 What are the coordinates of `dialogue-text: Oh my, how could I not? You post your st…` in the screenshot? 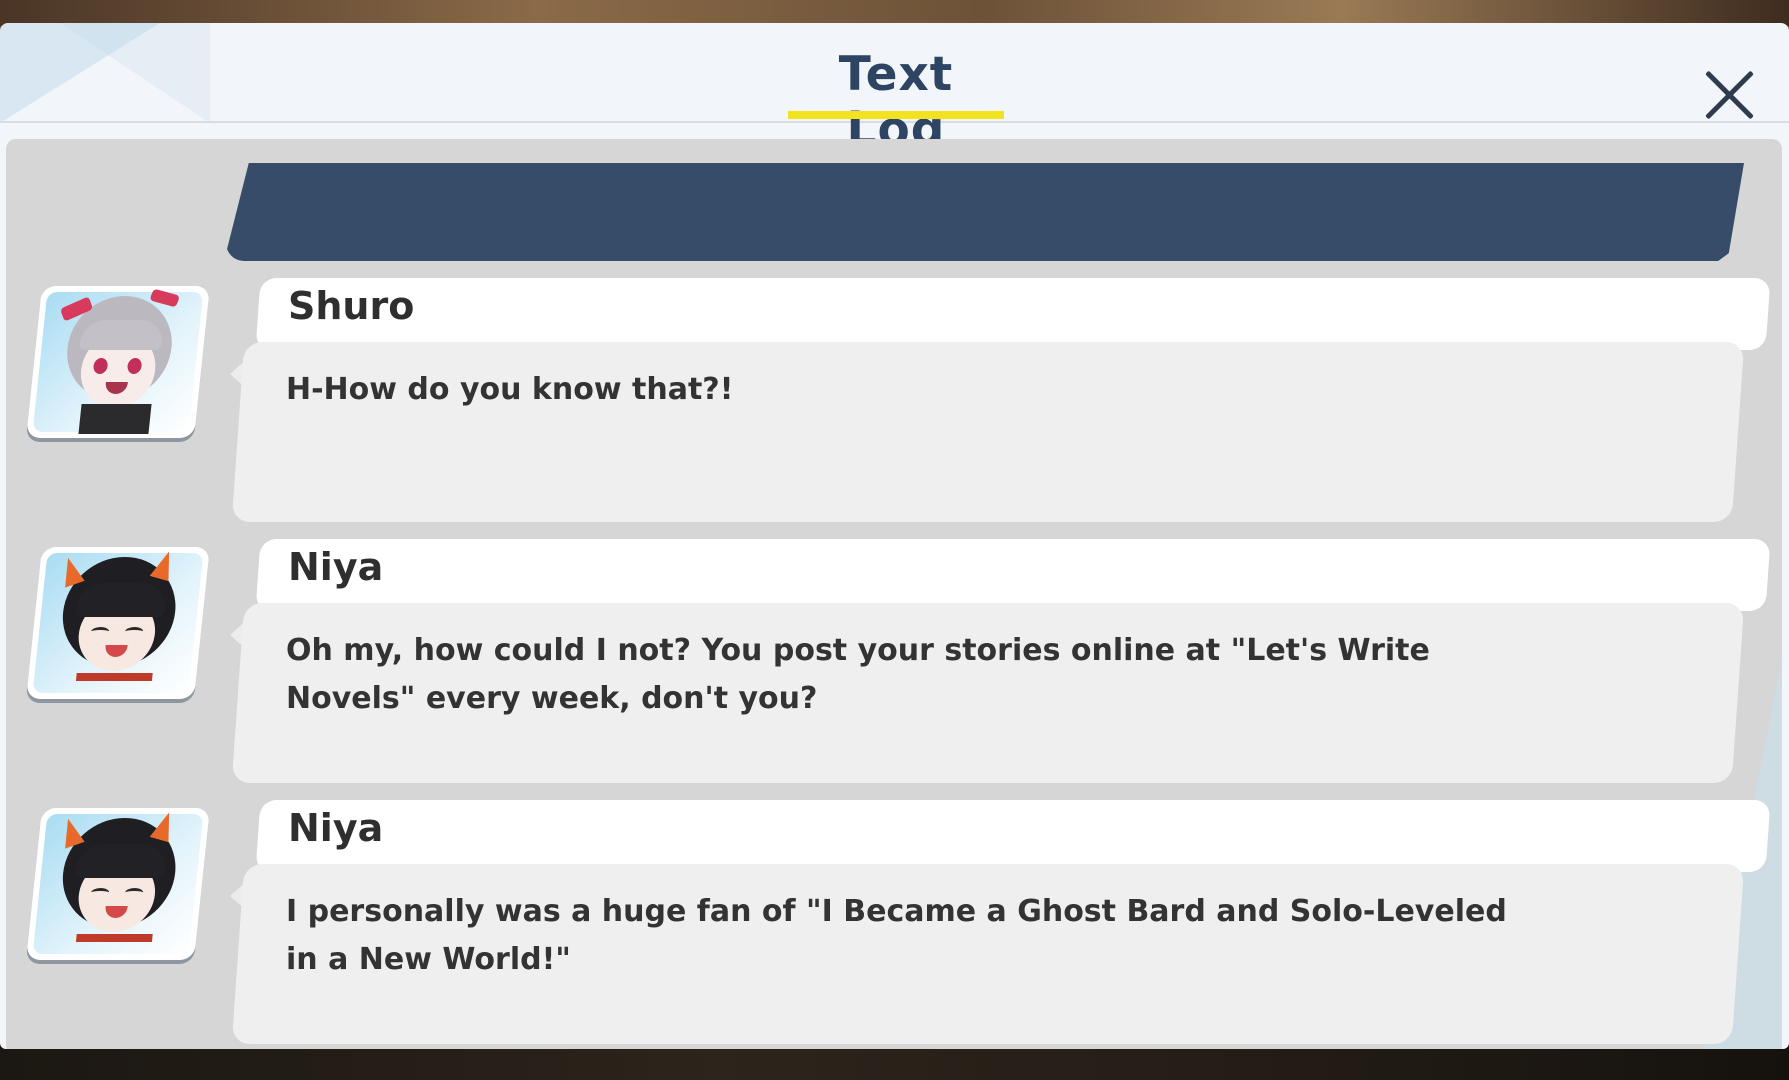 It's located at (858, 674).